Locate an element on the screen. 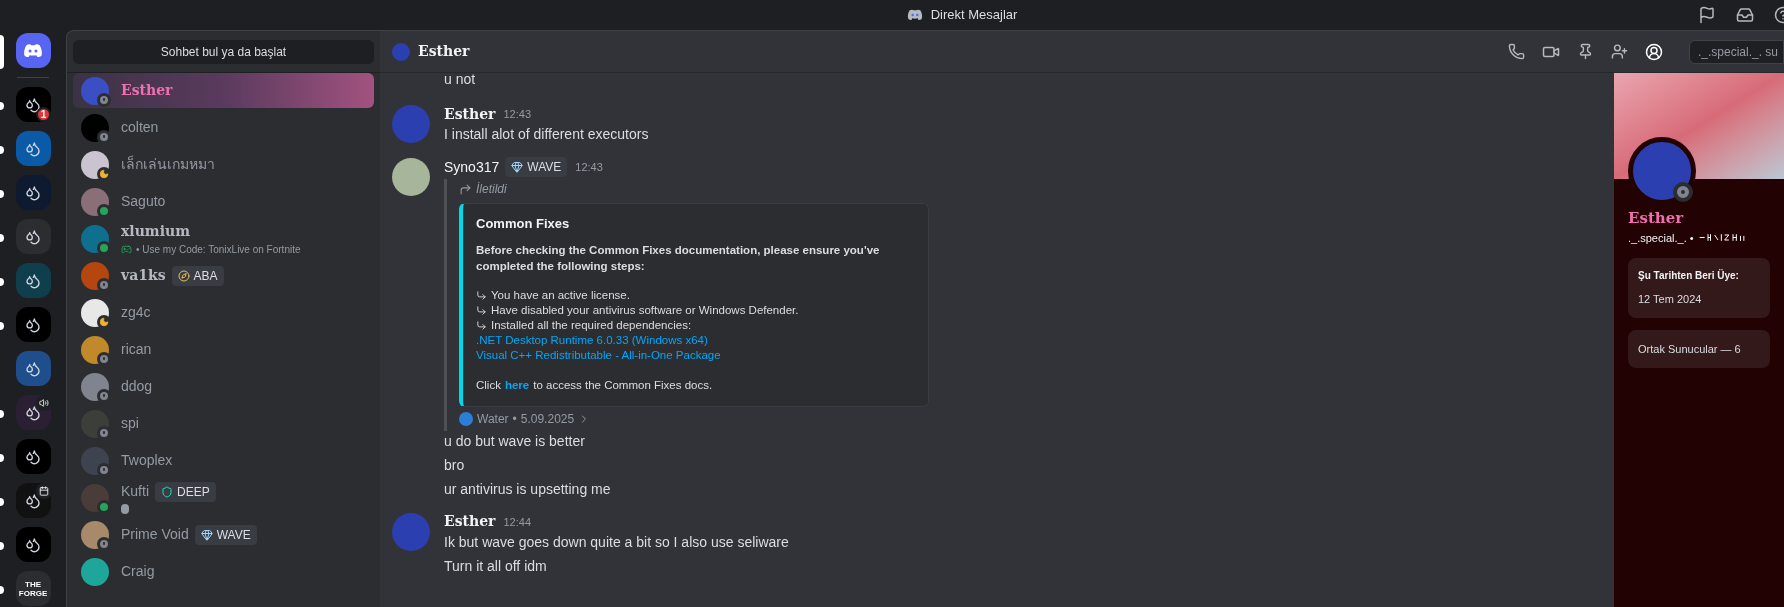 The image size is (1784, 607). user-profile-icon is located at coordinates (1654, 51).